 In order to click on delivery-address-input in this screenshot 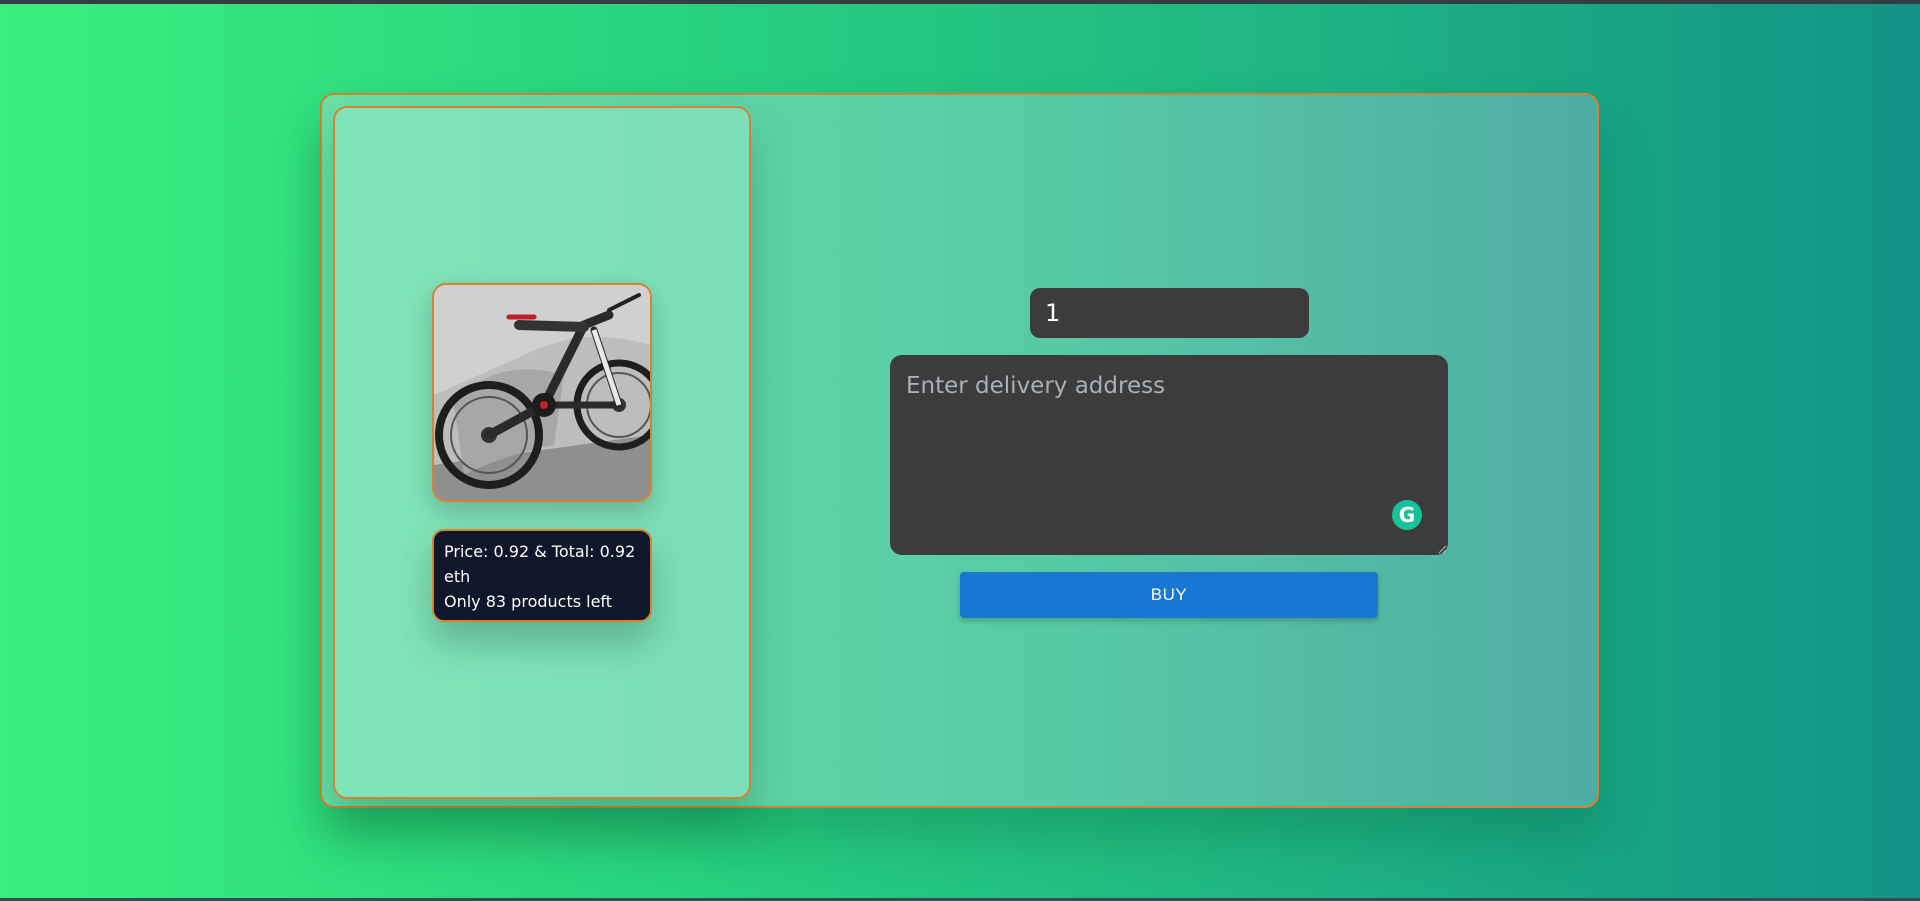, I will do `click(1169, 455)`.